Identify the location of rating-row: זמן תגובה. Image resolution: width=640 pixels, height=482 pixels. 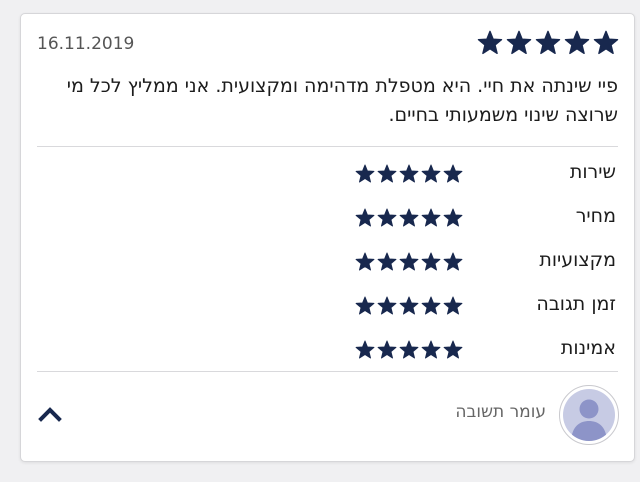
(327, 306).